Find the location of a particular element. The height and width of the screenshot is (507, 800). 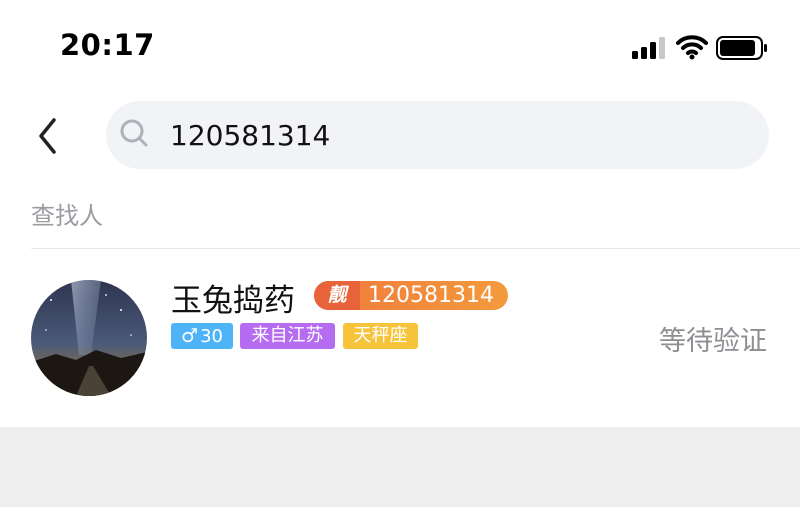

age-value: 30 is located at coordinates (211, 336).